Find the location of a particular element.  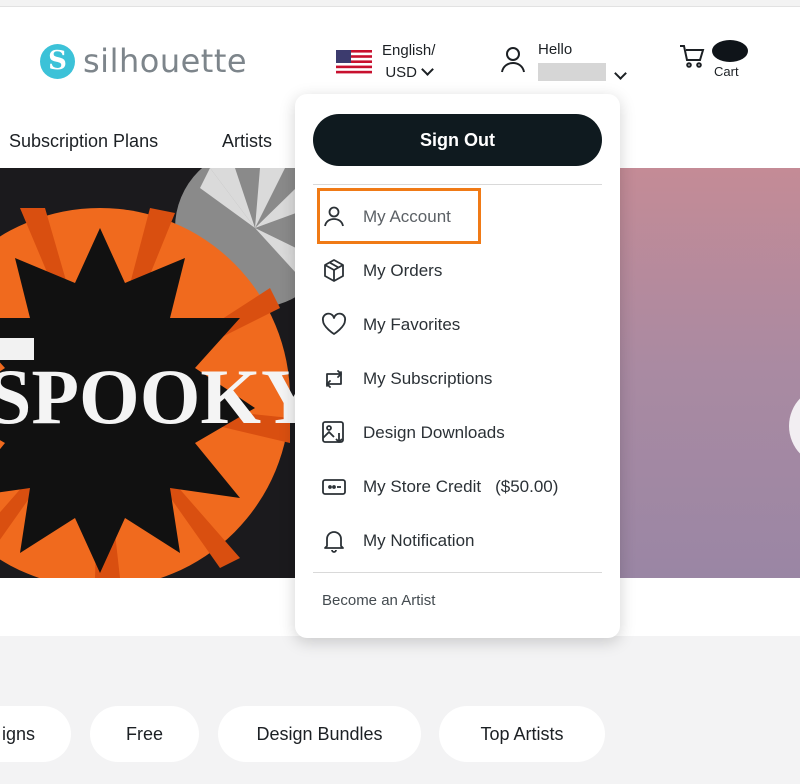

chip-label: Free is located at coordinates (144, 733).